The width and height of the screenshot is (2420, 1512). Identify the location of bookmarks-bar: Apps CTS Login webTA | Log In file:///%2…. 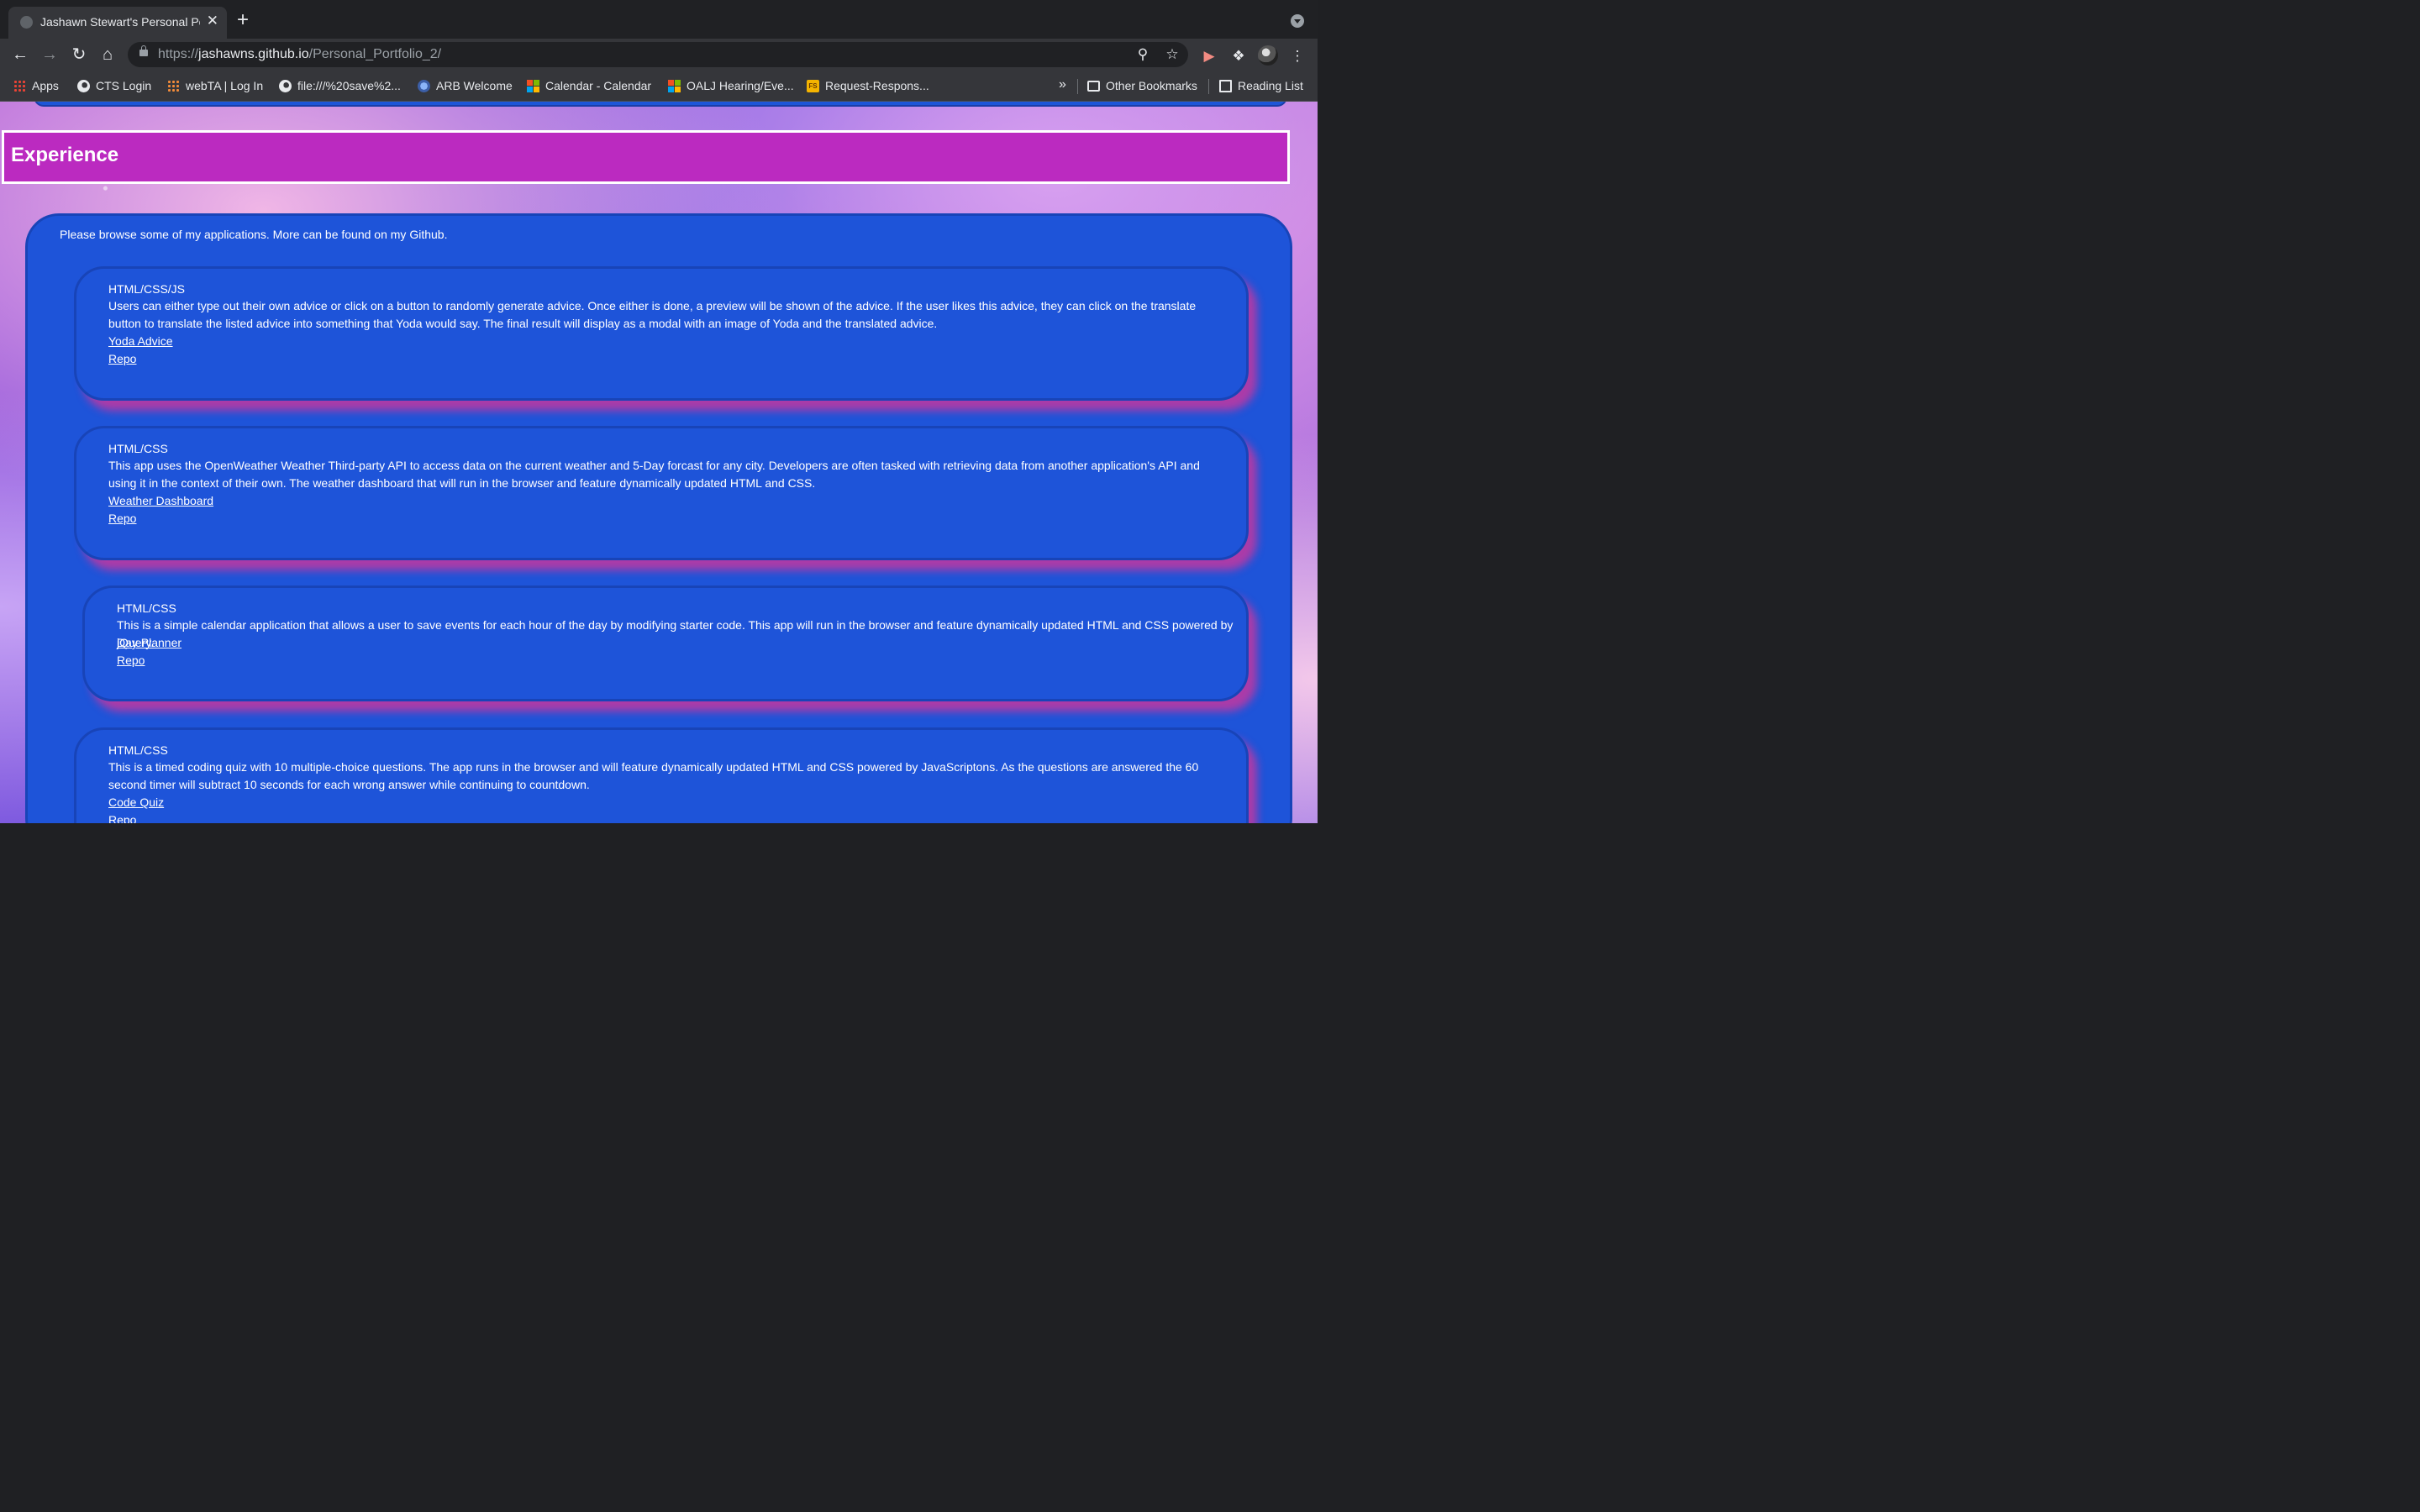
(659, 86).